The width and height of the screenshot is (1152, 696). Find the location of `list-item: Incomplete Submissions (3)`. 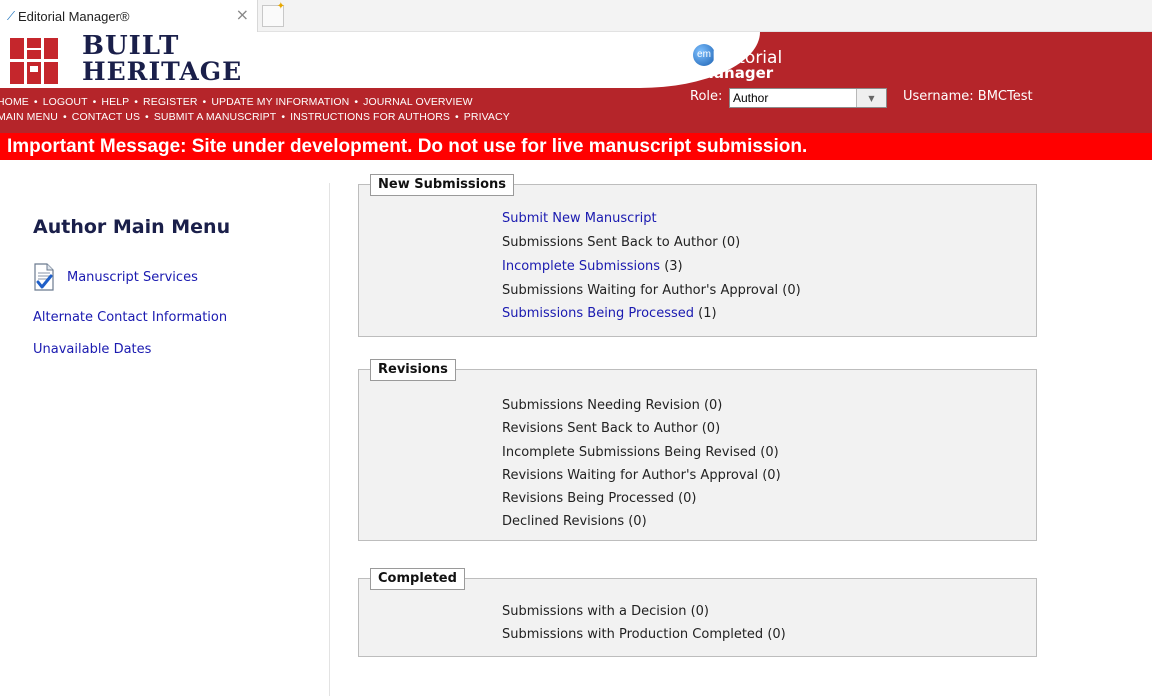

list-item: Incomplete Submissions (3) is located at coordinates (592, 266).